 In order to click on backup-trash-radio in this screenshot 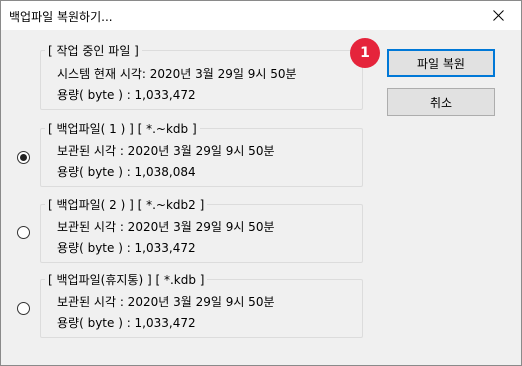, I will do `click(23, 308)`.